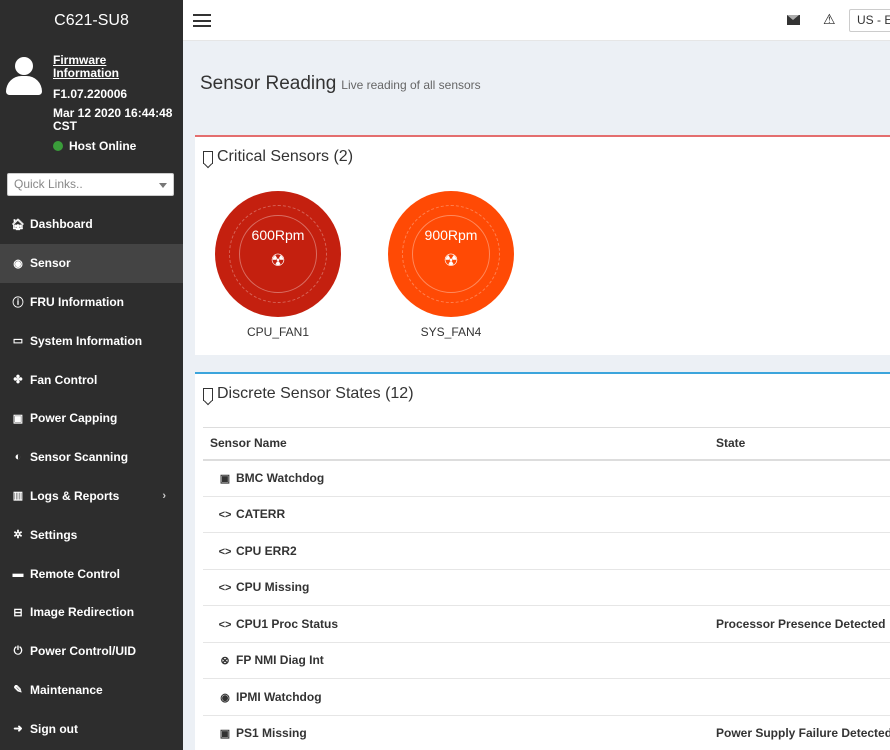 The image size is (890, 750). I want to click on sidebar-item-label: Maintenance, so click(66, 689).